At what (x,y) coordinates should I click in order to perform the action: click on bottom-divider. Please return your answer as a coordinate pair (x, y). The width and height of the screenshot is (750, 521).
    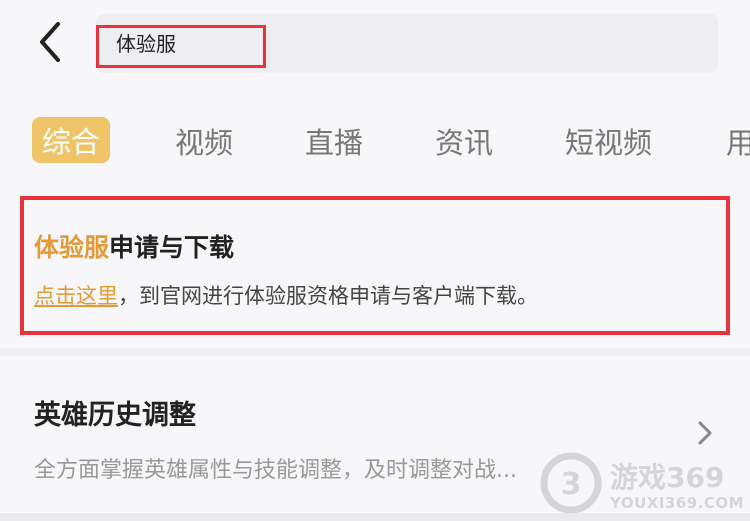
    Looking at the image, I should click on (375, 517).